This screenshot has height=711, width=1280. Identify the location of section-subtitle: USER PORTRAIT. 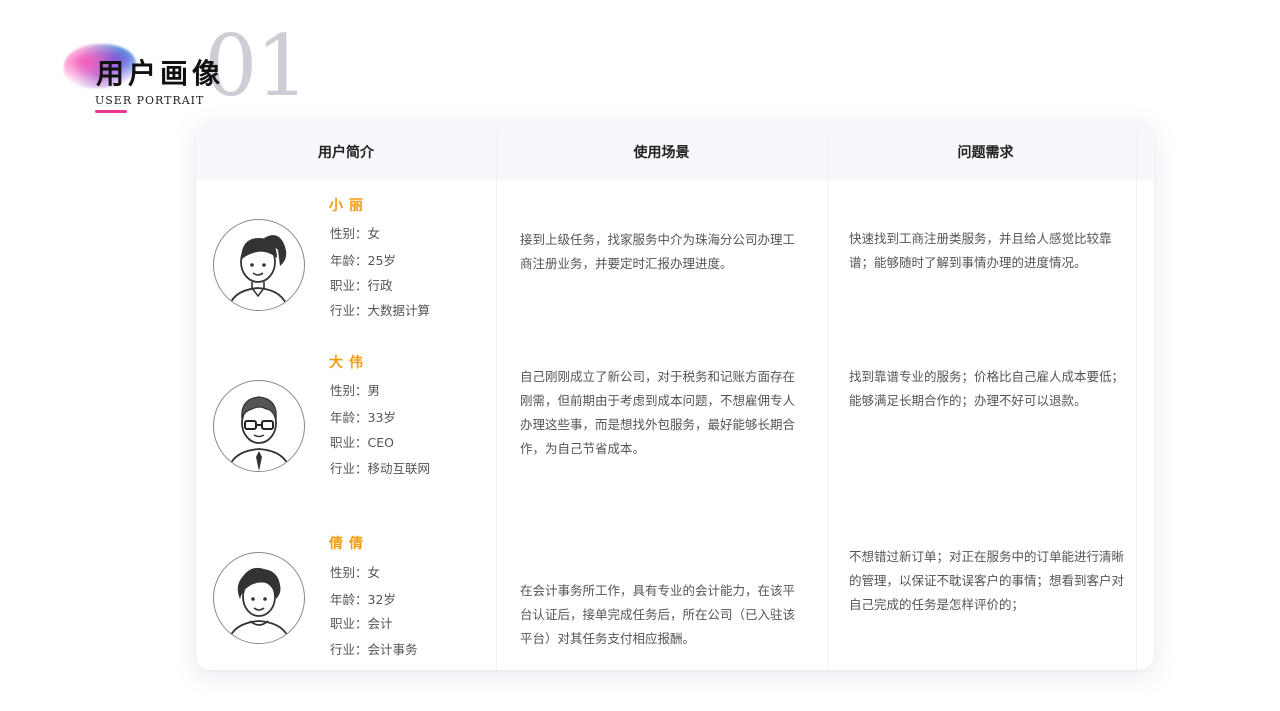
(150, 100).